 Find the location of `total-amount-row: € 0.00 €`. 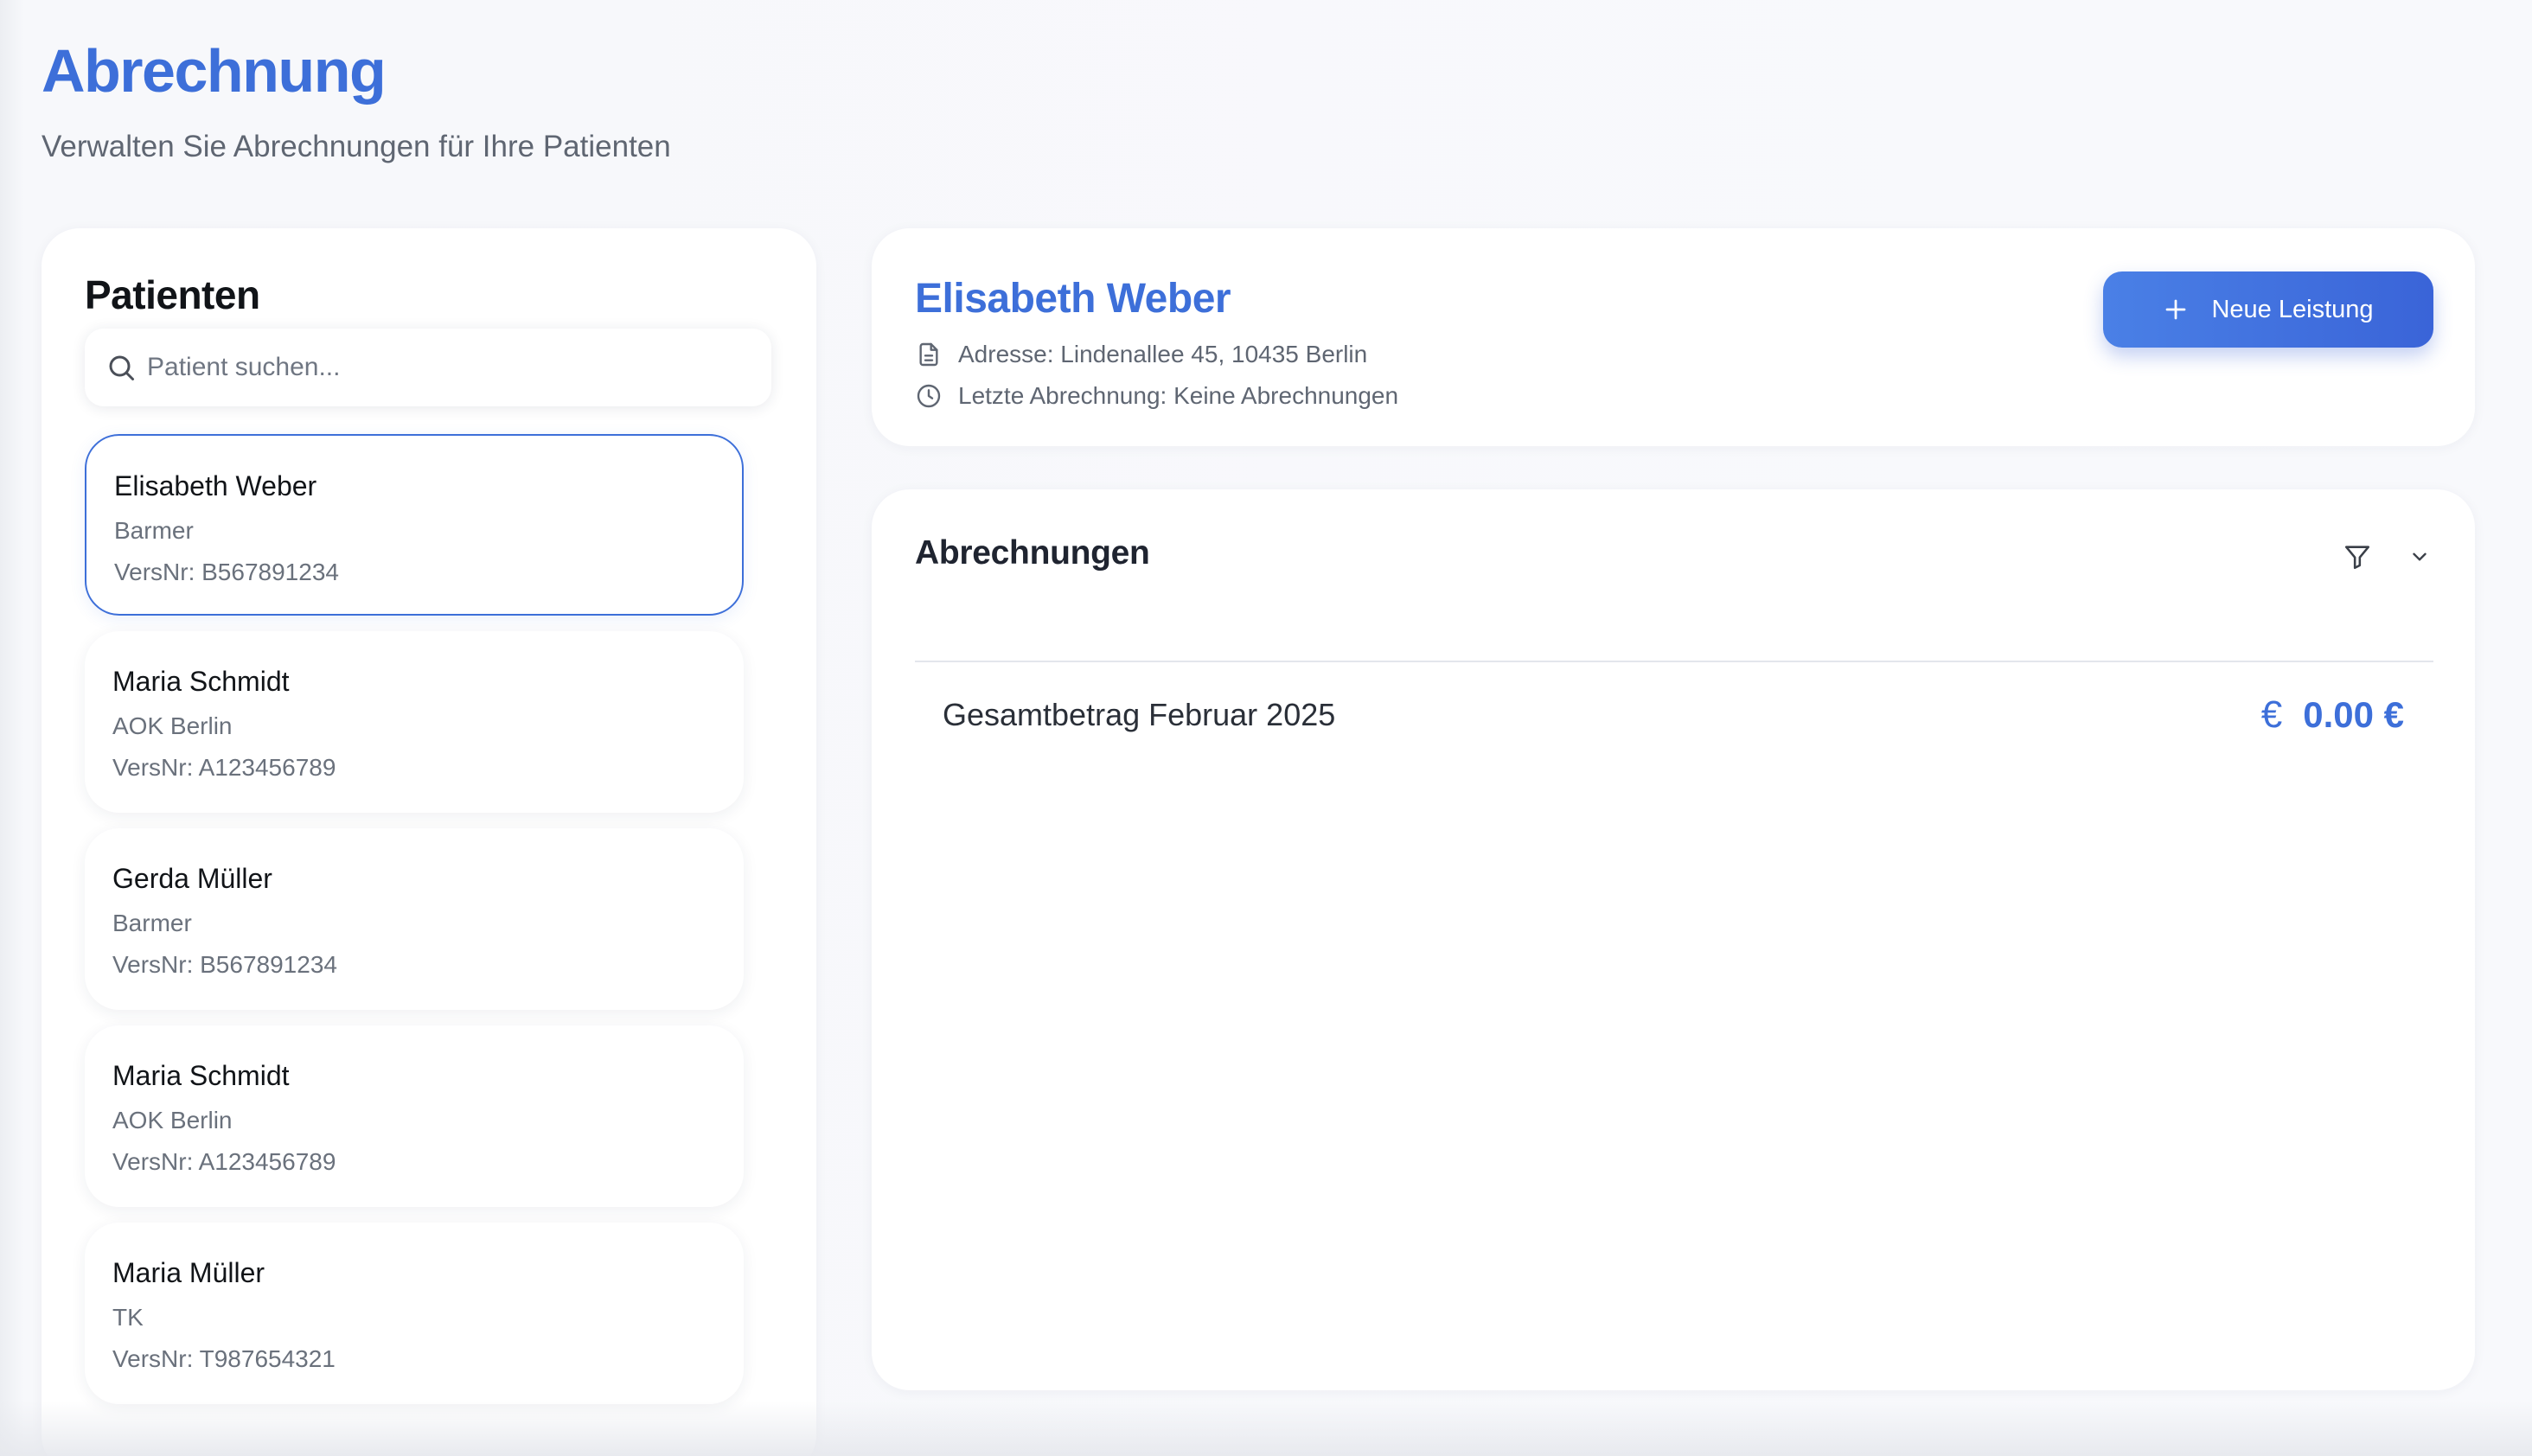

total-amount-row: € 0.00 € is located at coordinates (2332, 715).